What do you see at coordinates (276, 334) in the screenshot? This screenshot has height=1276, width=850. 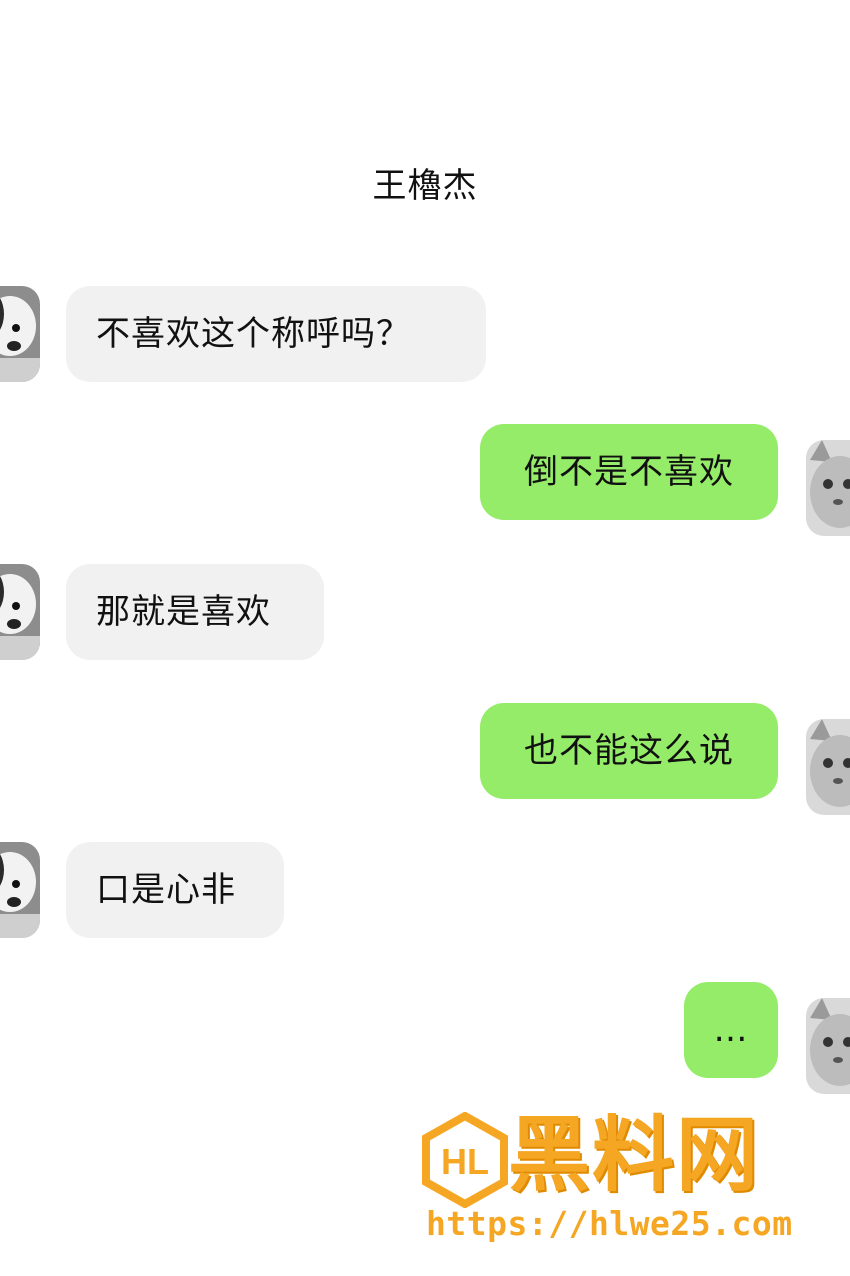 I see `message-bubble-incoming: 不喜欢这个称呼吗？` at bounding box center [276, 334].